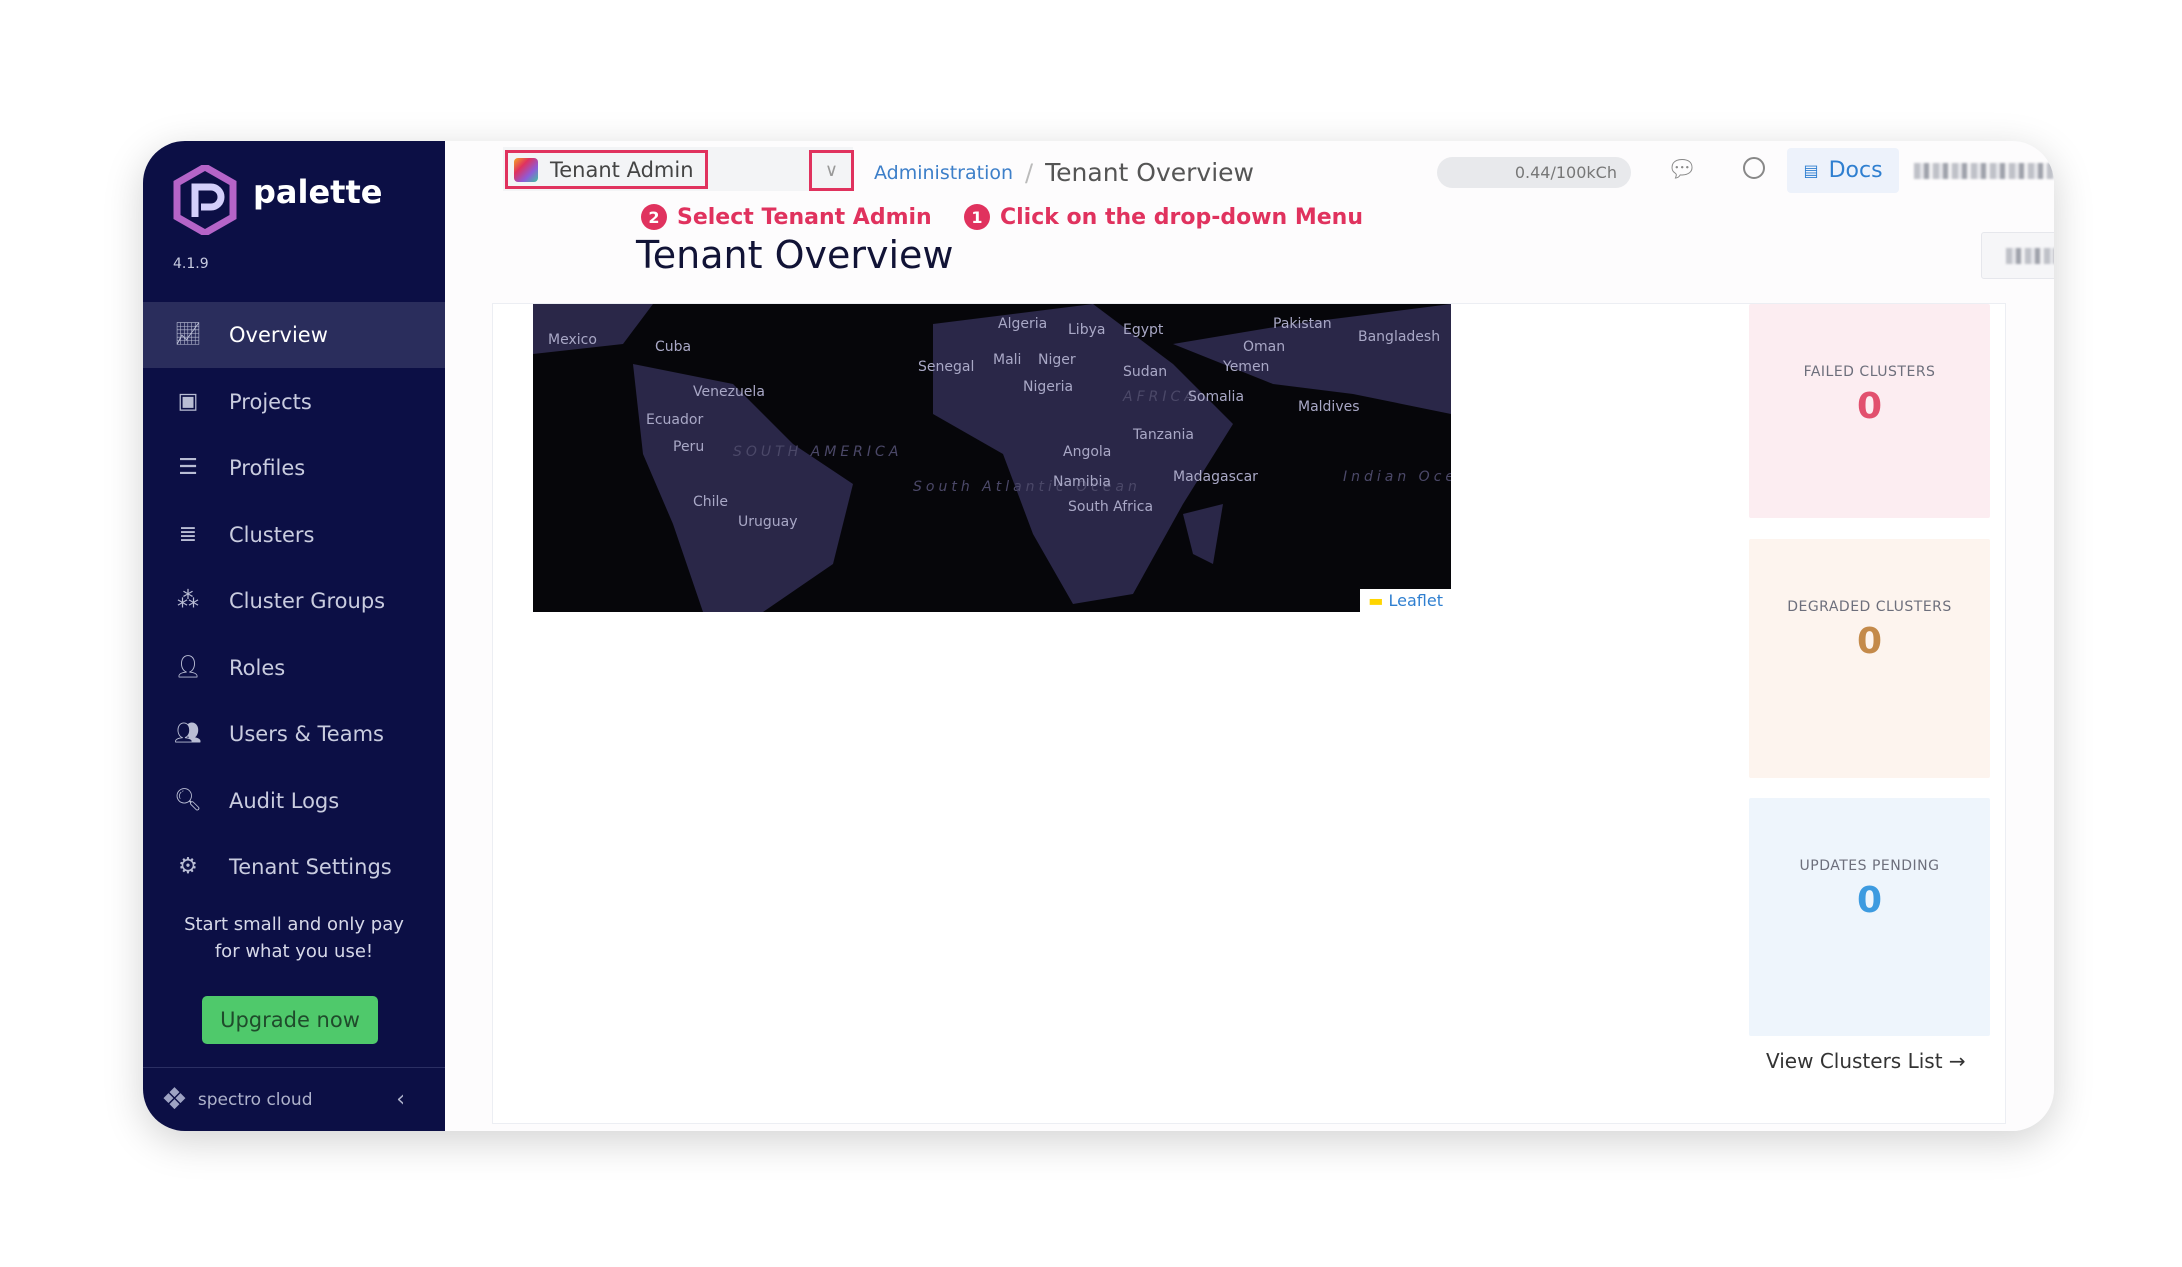  What do you see at coordinates (1181, 217) in the screenshot?
I see `annotation-text: Click on the drop-down Menu` at bounding box center [1181, 217].